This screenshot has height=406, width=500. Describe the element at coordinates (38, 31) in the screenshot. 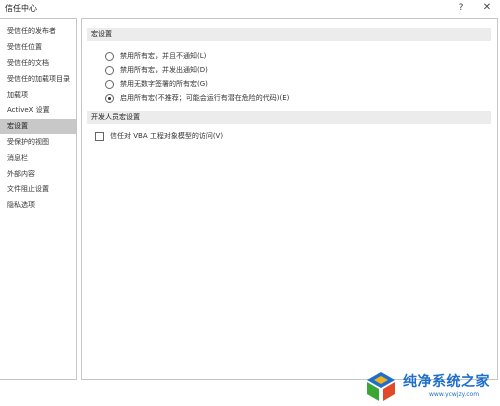

I see `sidebar-item-trusted-publishers: 受信任的发布者` at that location.